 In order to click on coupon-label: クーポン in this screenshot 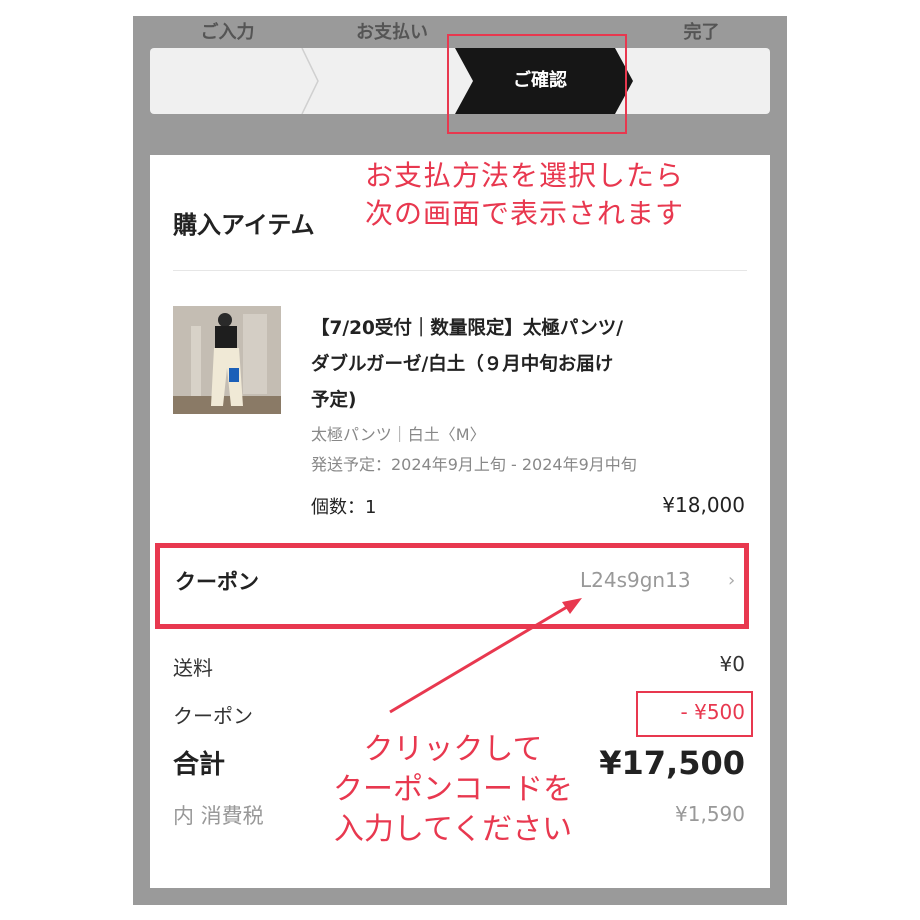, I will do `click(217, 582)`.